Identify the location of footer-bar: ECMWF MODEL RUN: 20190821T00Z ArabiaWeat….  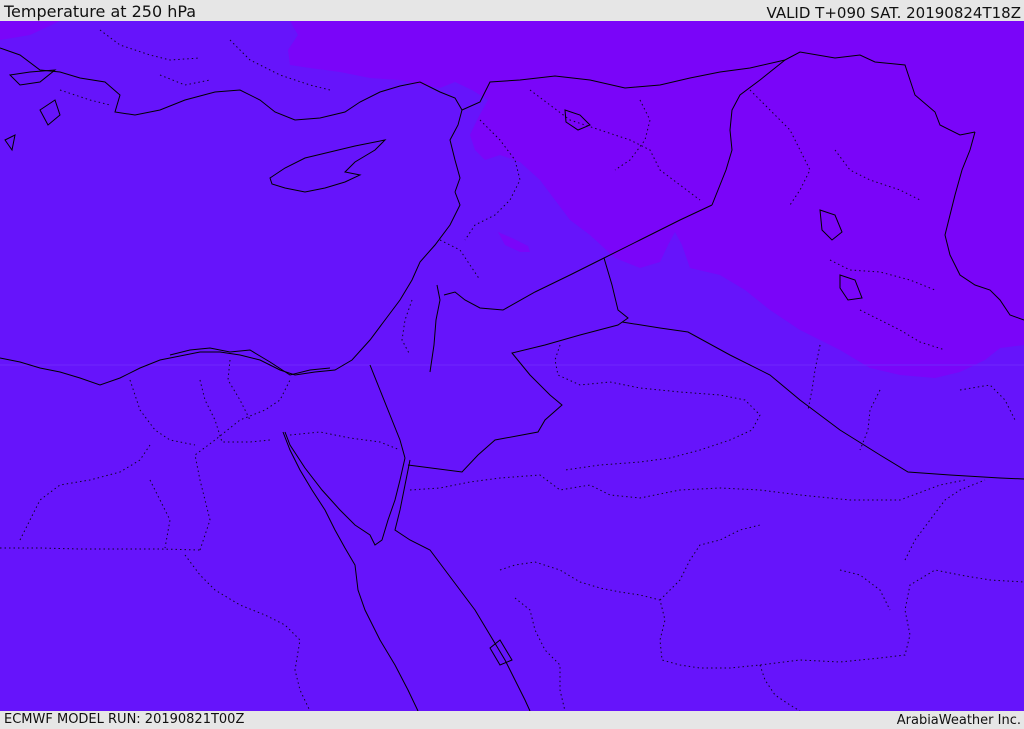
(512, 720).